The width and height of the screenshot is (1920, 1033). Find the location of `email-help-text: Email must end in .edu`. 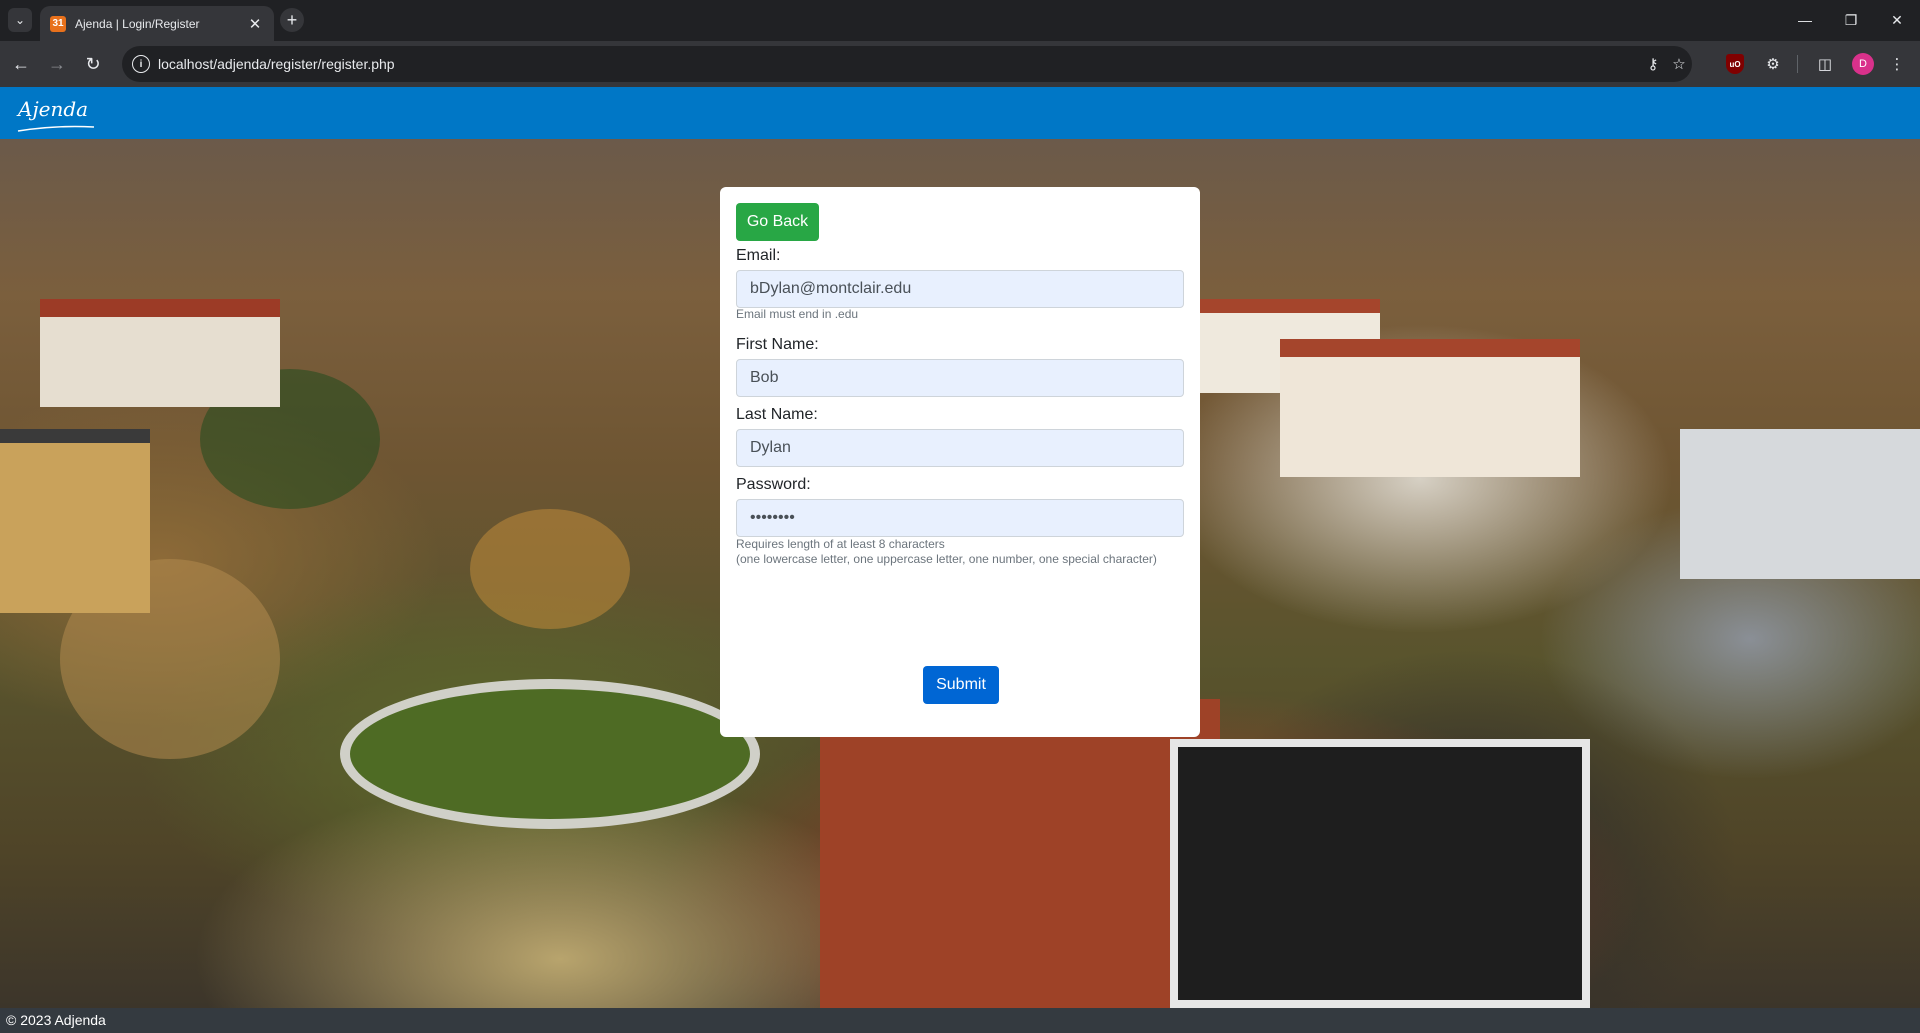

email-help-text: Email must end in .edu is located at coordinates (797, 314).